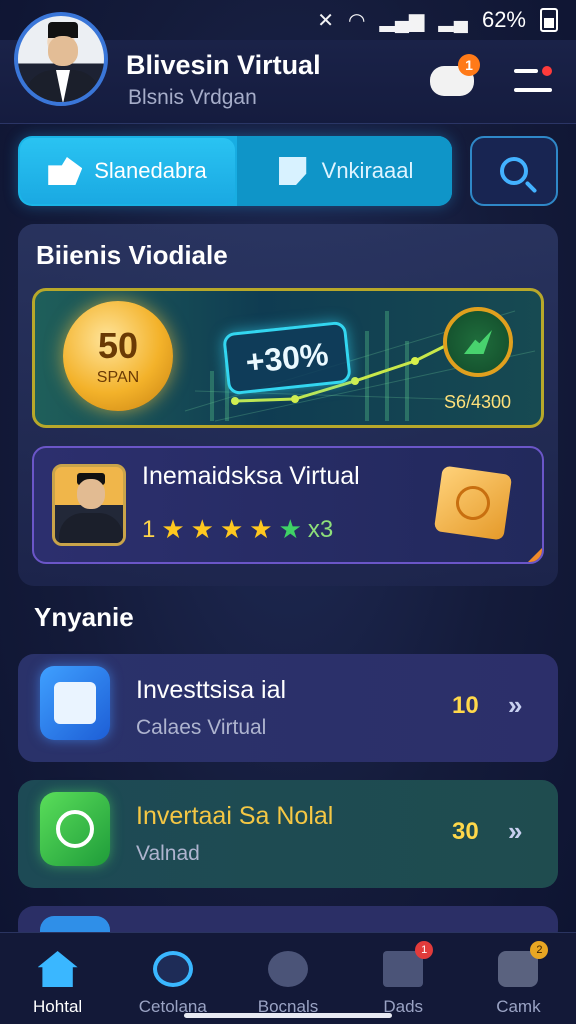 This screenshot has height=1024, width=576. What do you see at coordinates (251, 476) in the screenshot?
I see `profile-title: Inemaidsksa Virtual` at bounding box center [251, 476].